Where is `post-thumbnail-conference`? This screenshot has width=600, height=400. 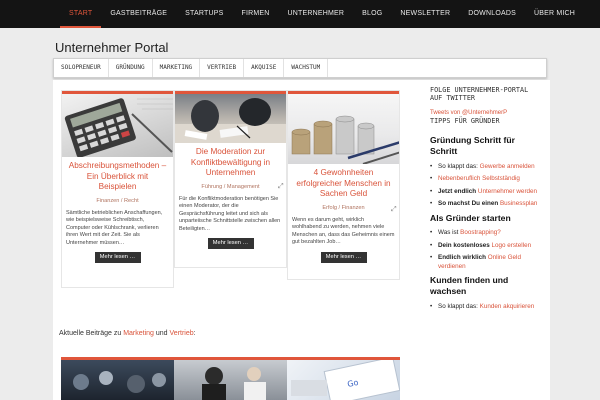
post-thumbnail-conference is located at coordinates (117, 378).